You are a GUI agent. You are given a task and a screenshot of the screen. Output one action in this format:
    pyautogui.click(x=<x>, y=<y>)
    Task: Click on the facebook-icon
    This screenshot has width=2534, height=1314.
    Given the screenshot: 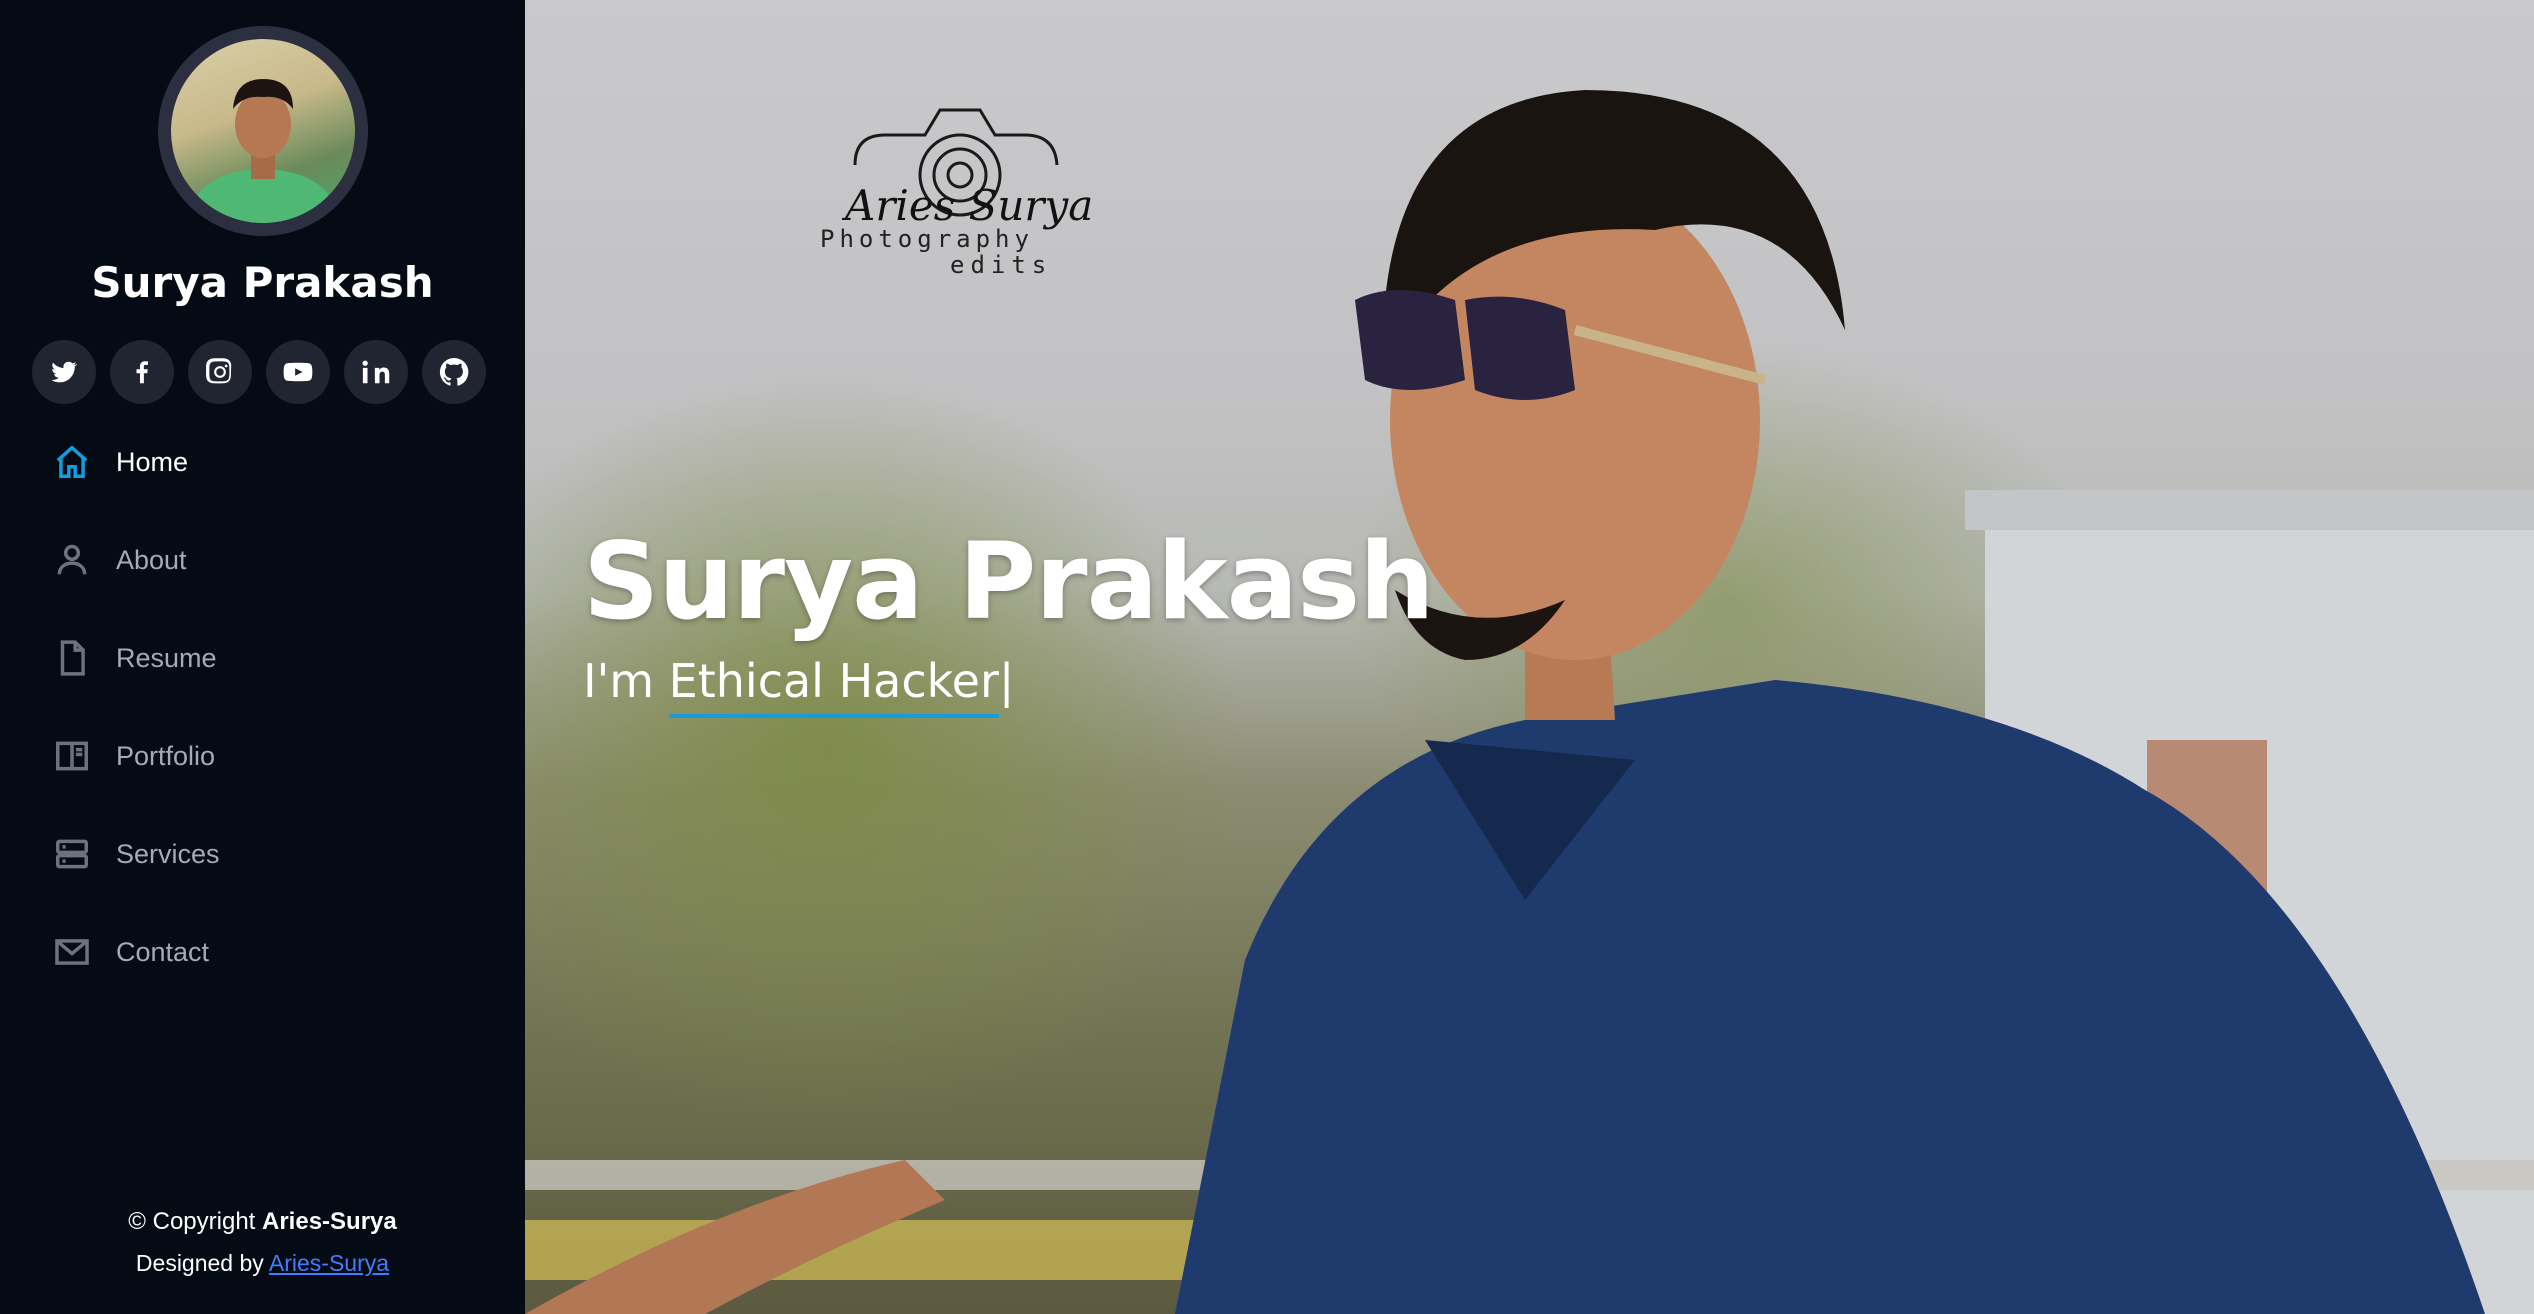 What is the action you would take?
    pyautogui.click(x=142, y=372)
    